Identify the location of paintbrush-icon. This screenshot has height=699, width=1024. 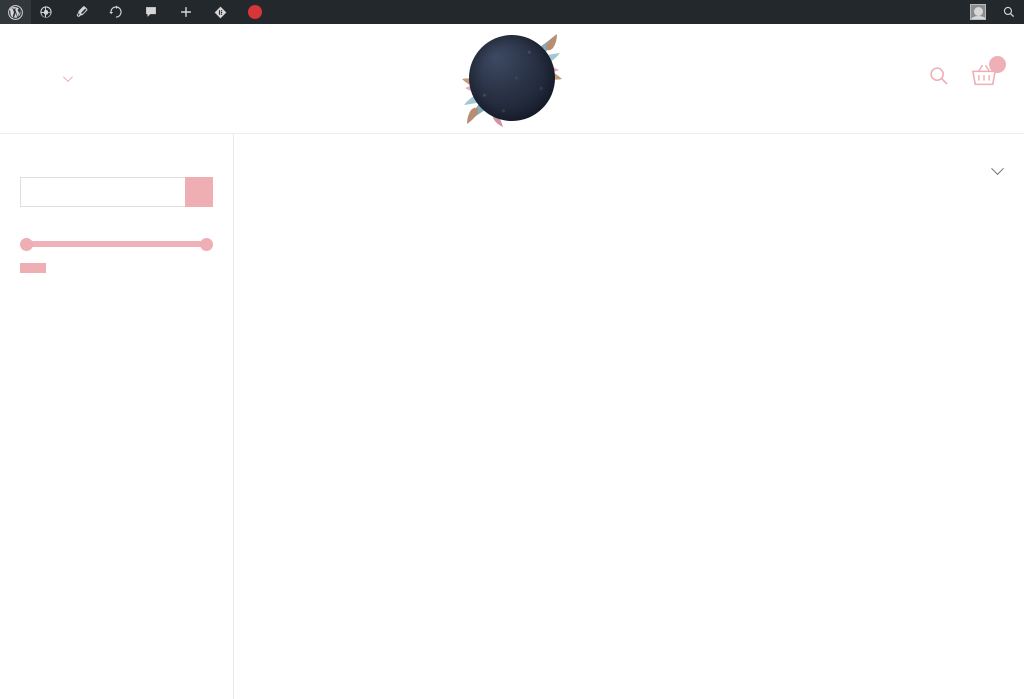
(81, 12).